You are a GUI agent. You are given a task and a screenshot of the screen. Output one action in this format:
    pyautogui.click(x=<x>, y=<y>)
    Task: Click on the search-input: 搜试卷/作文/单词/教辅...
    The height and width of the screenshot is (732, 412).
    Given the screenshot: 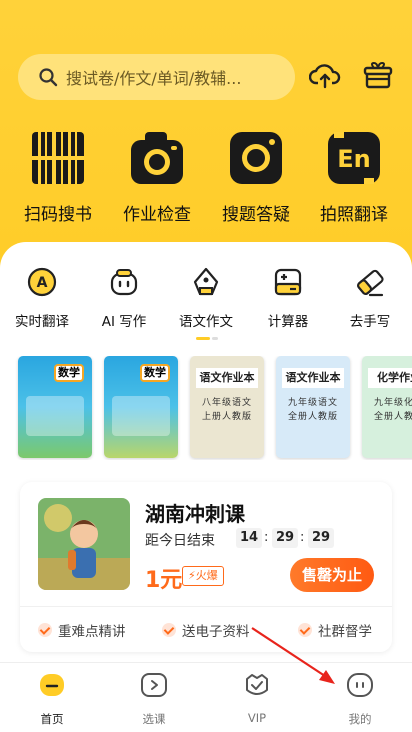 What is the action you would take?
    pyautogui.click(x=156, y=77)
    